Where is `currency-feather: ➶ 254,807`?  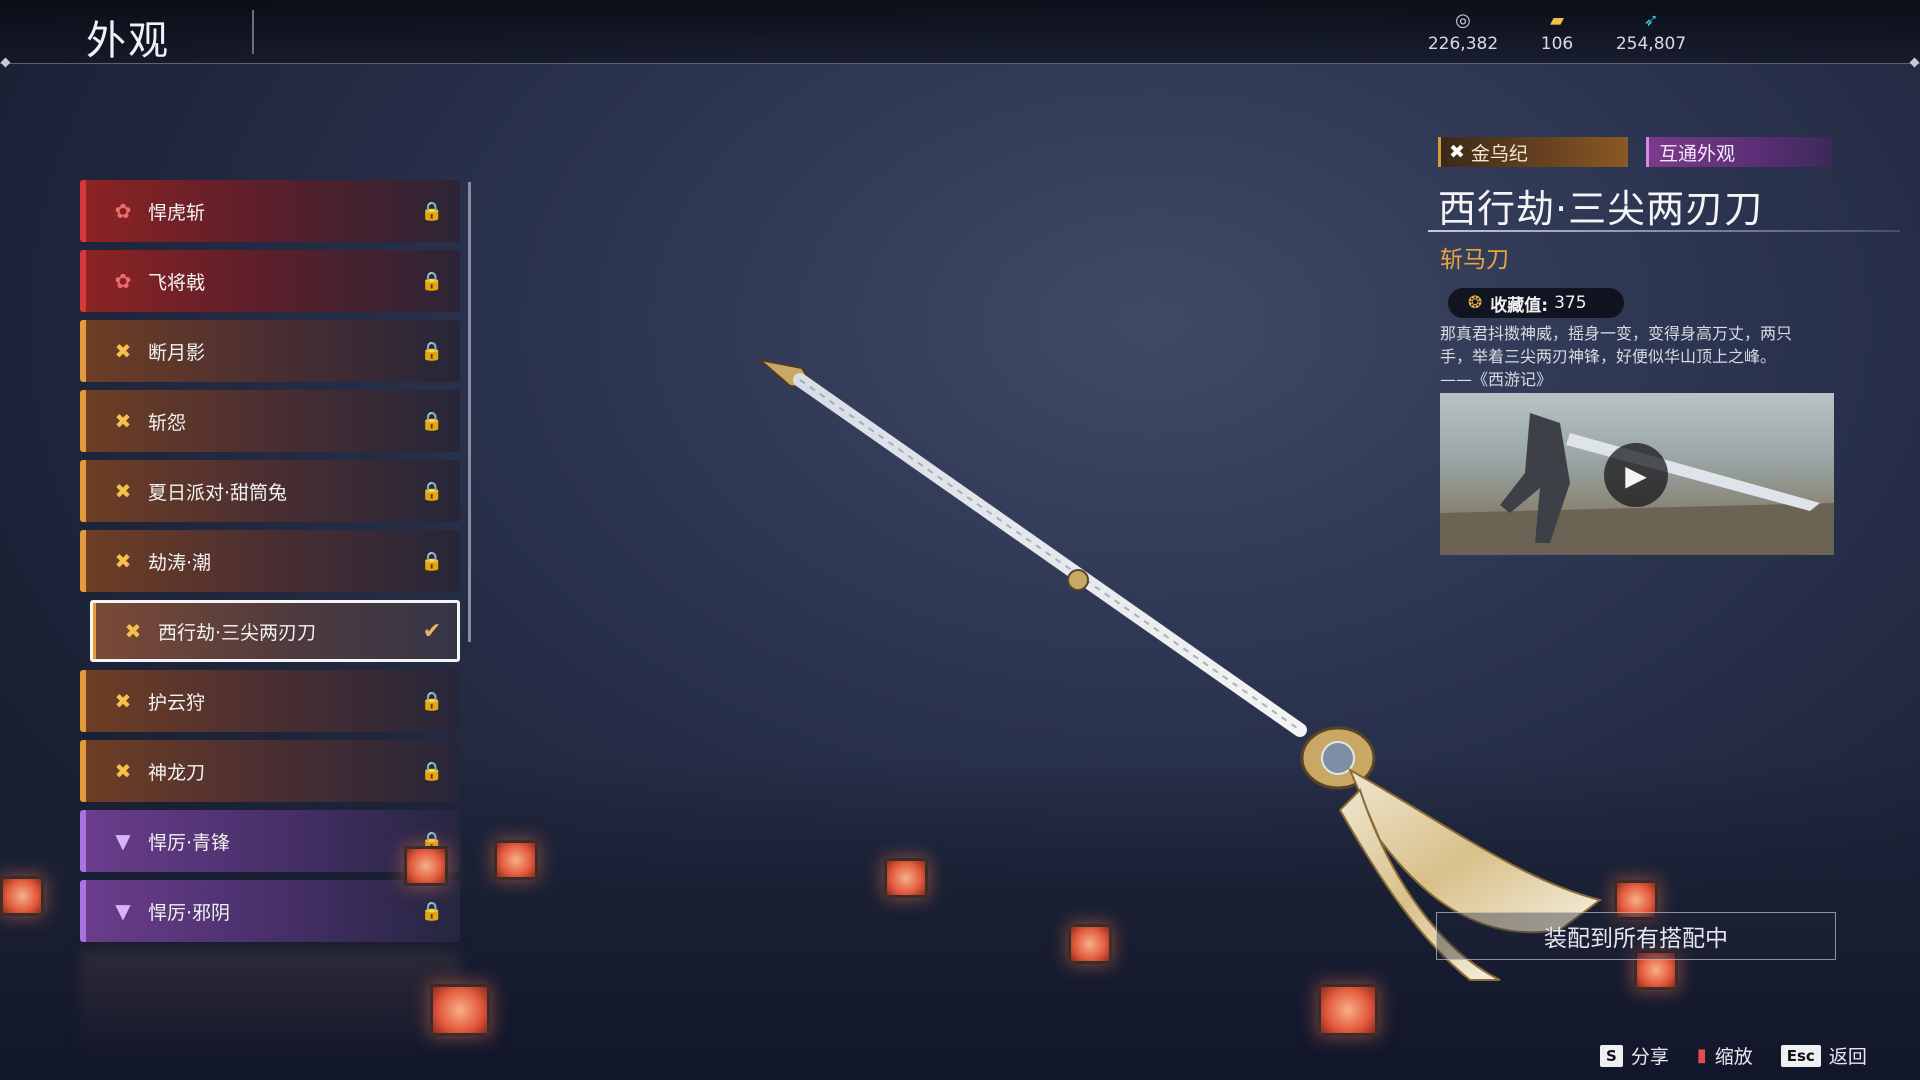 currency-feather: ➶ 254,807 is located at coordinates (1651, 32).